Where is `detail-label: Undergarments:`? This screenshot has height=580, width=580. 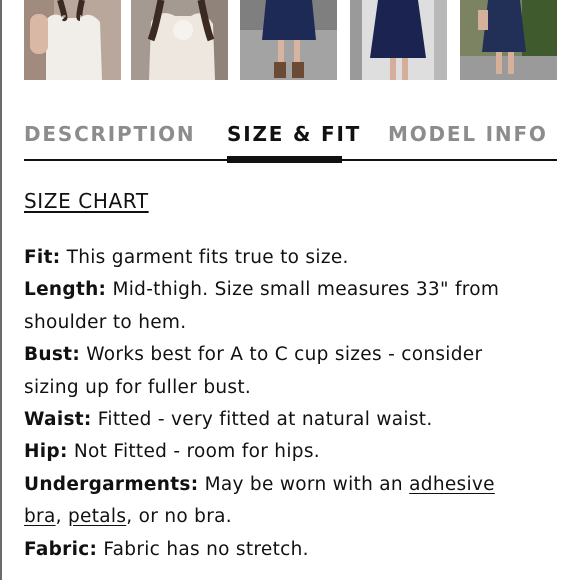 detail-label: Undergarments: is located at coordinates (111, 484).